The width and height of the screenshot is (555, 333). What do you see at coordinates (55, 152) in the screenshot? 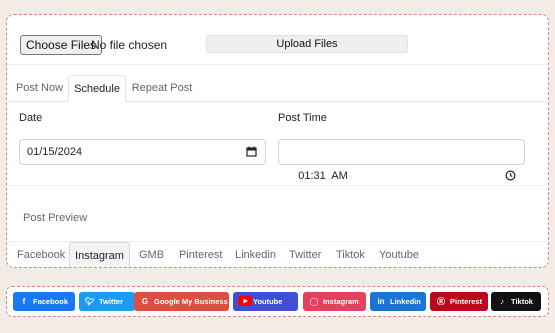
I see `date-value: 01/15/2024` at bounding box center [55, 152].